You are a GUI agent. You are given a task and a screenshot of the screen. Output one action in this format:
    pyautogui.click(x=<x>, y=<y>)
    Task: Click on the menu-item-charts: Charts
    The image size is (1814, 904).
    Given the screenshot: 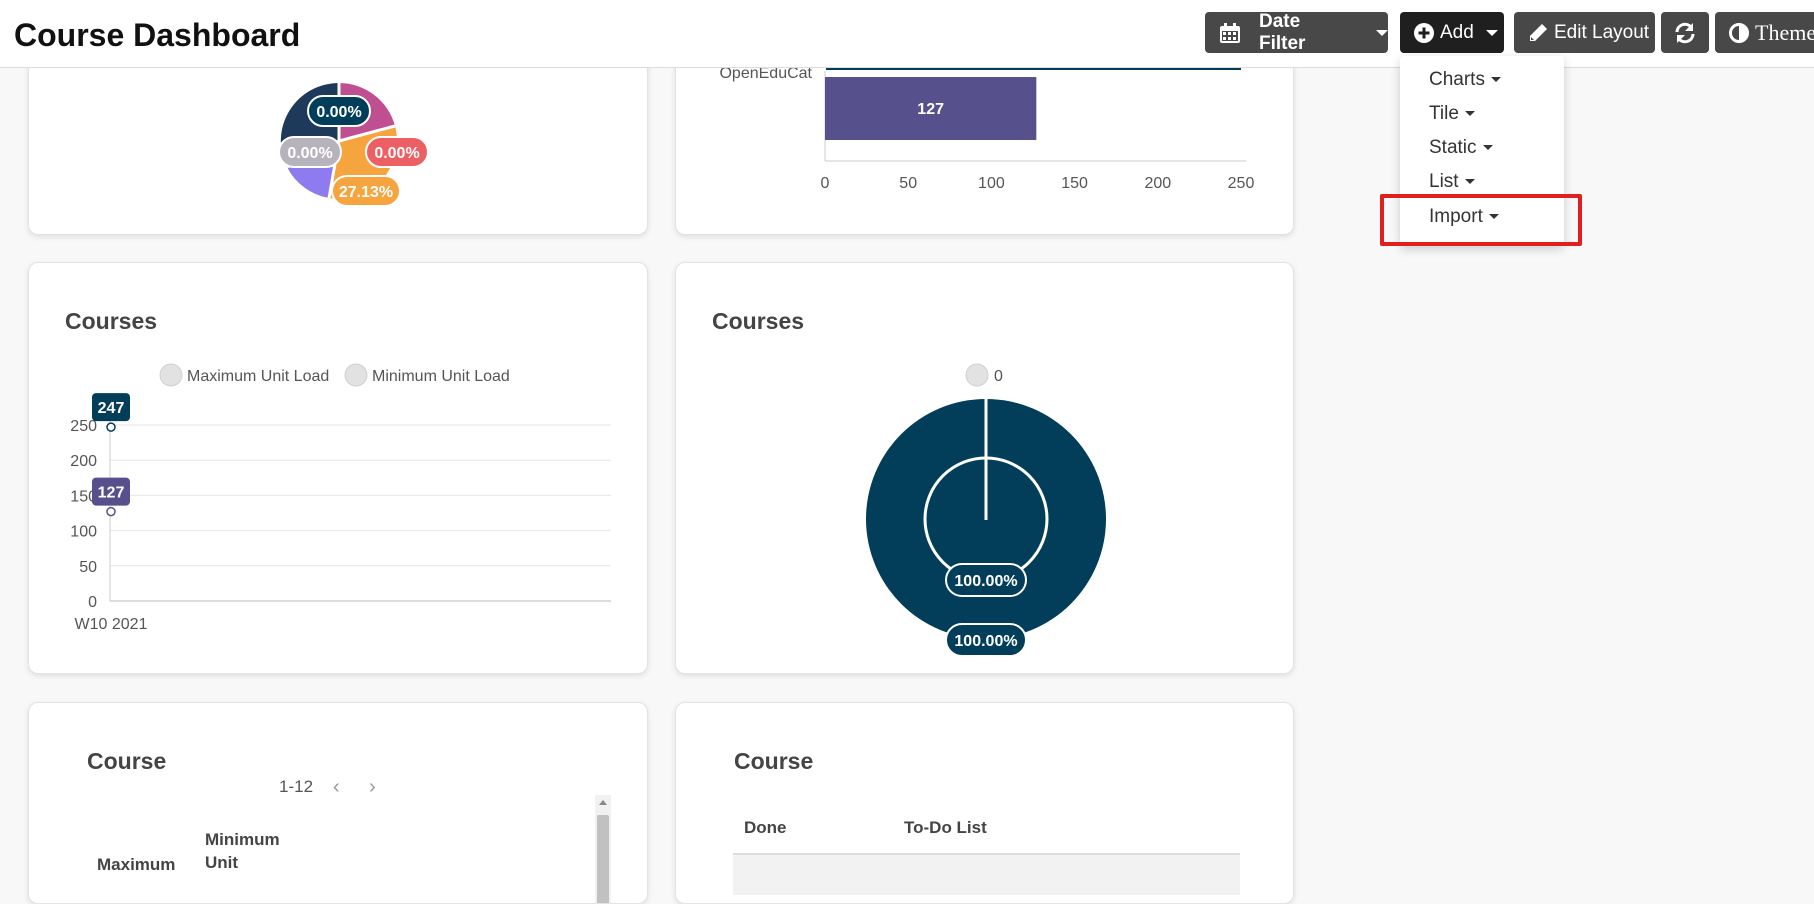 What is the action you would take?
    pyautogui.click(x=1465, y=80)
    